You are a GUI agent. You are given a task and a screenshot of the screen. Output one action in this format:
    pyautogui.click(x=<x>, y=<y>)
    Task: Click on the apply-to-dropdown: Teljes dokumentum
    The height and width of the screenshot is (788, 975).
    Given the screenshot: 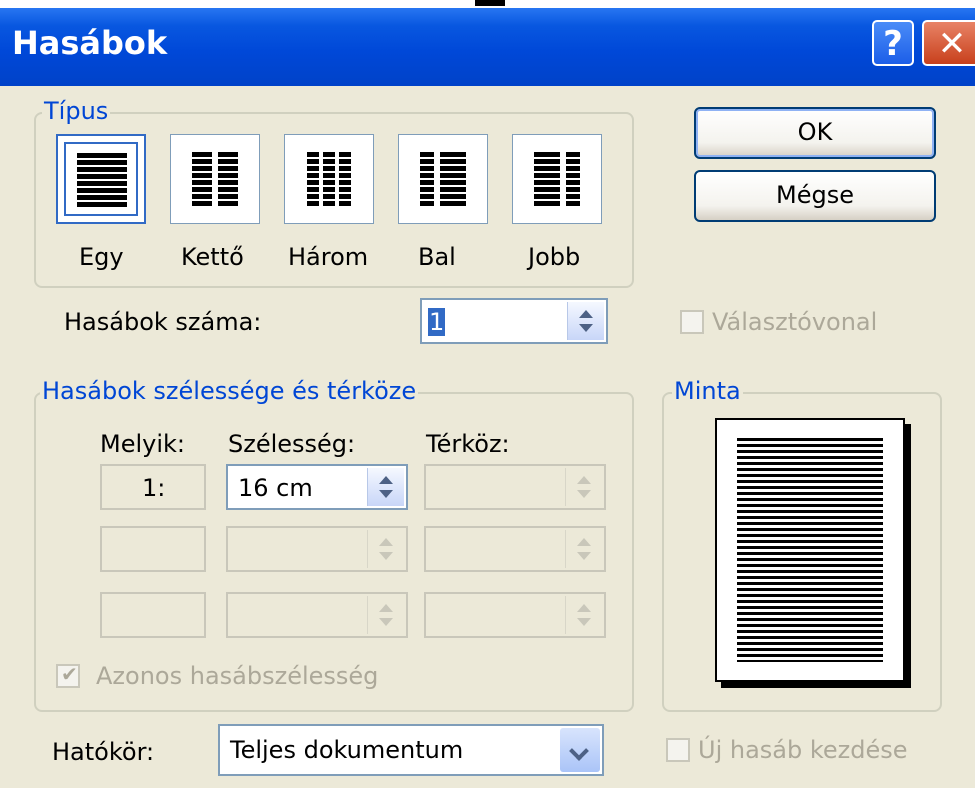 What is the action you would take?
    pyautogui.click(x=411, y=750)
    